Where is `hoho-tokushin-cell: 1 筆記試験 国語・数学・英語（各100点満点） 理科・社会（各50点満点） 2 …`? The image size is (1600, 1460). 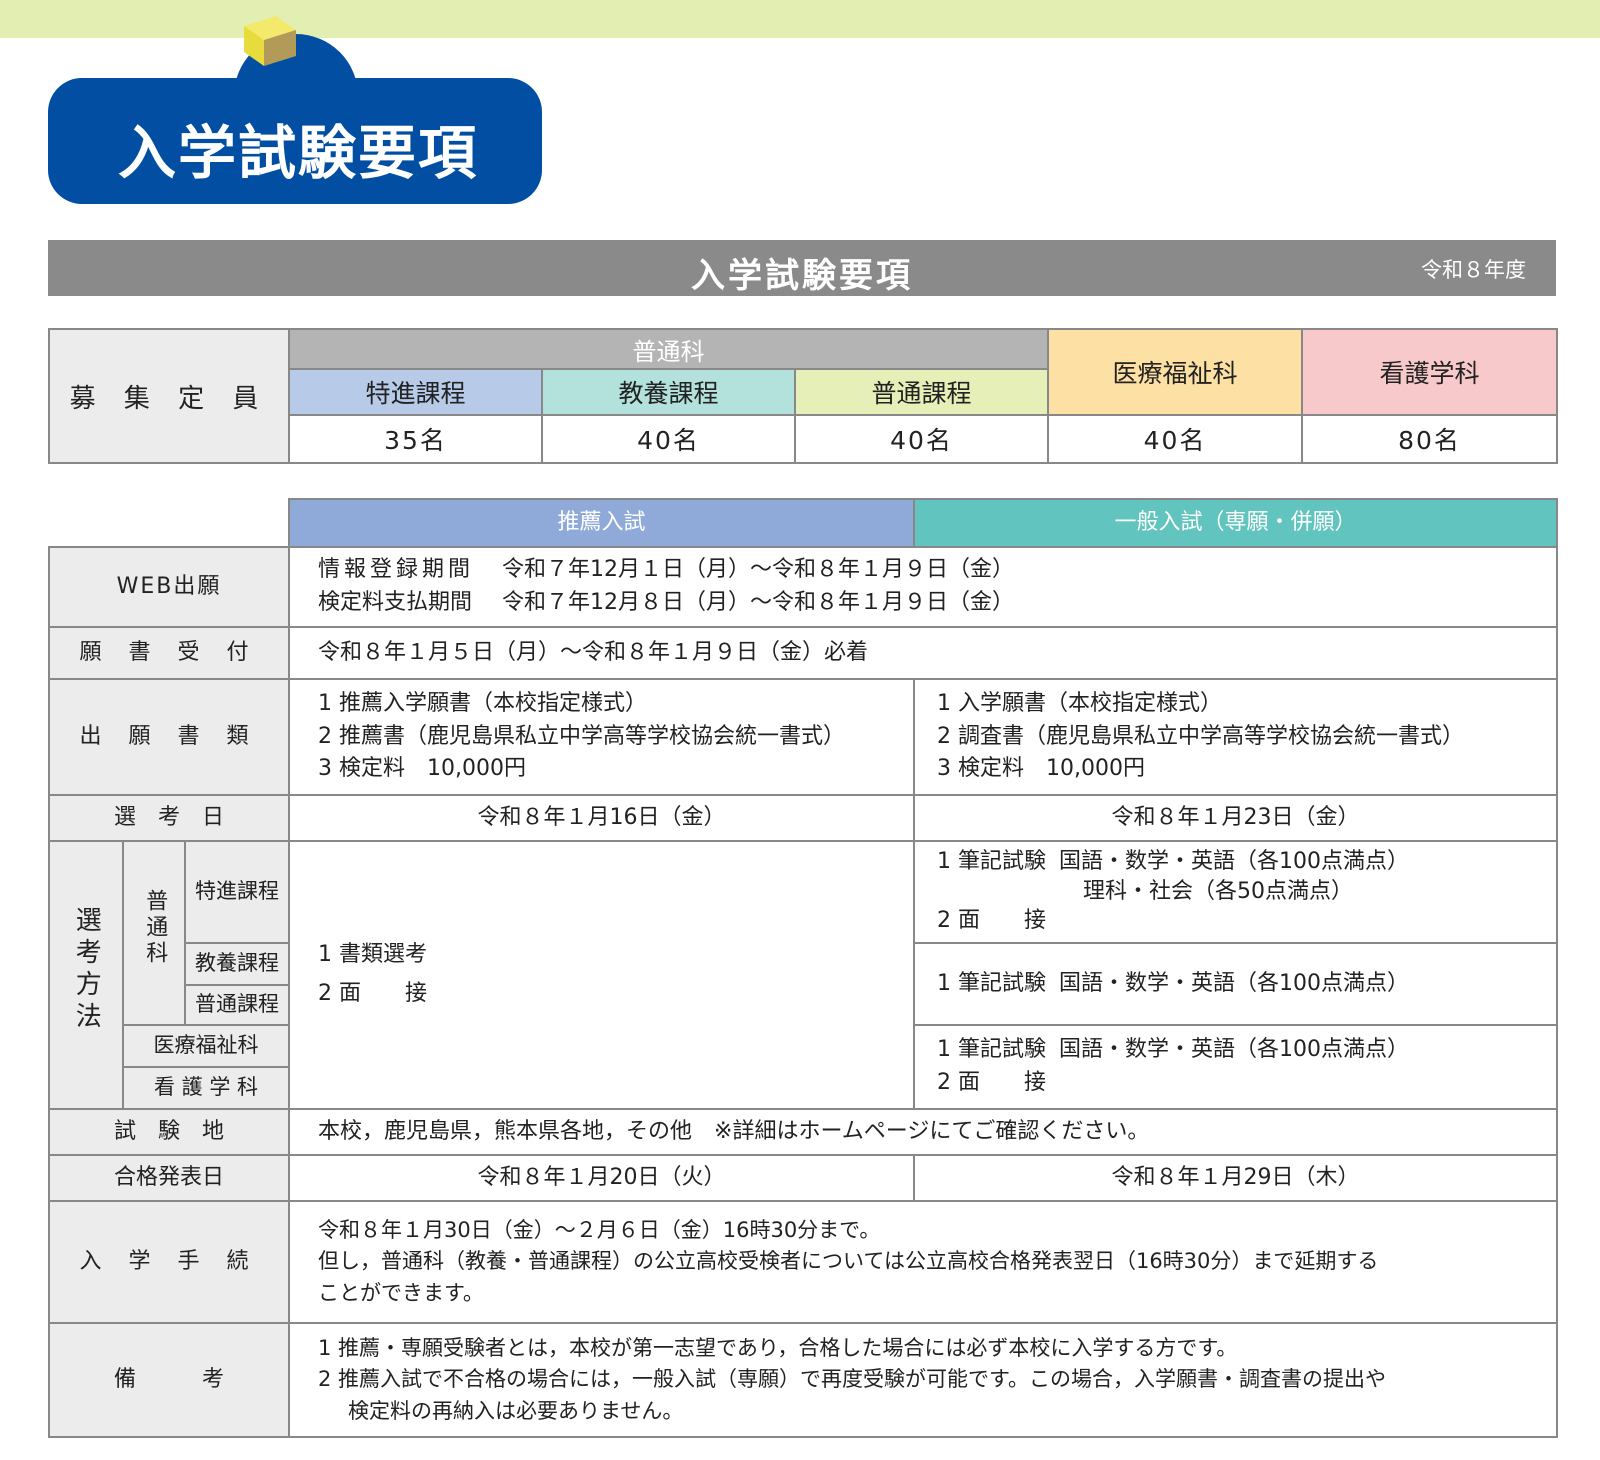 hoho-tokushin-cell: 1 筆記試験 国語・数学・英語（各100点満点） 理科・社会（各50点満点） 2 … is located at coordinates (1236, 892).